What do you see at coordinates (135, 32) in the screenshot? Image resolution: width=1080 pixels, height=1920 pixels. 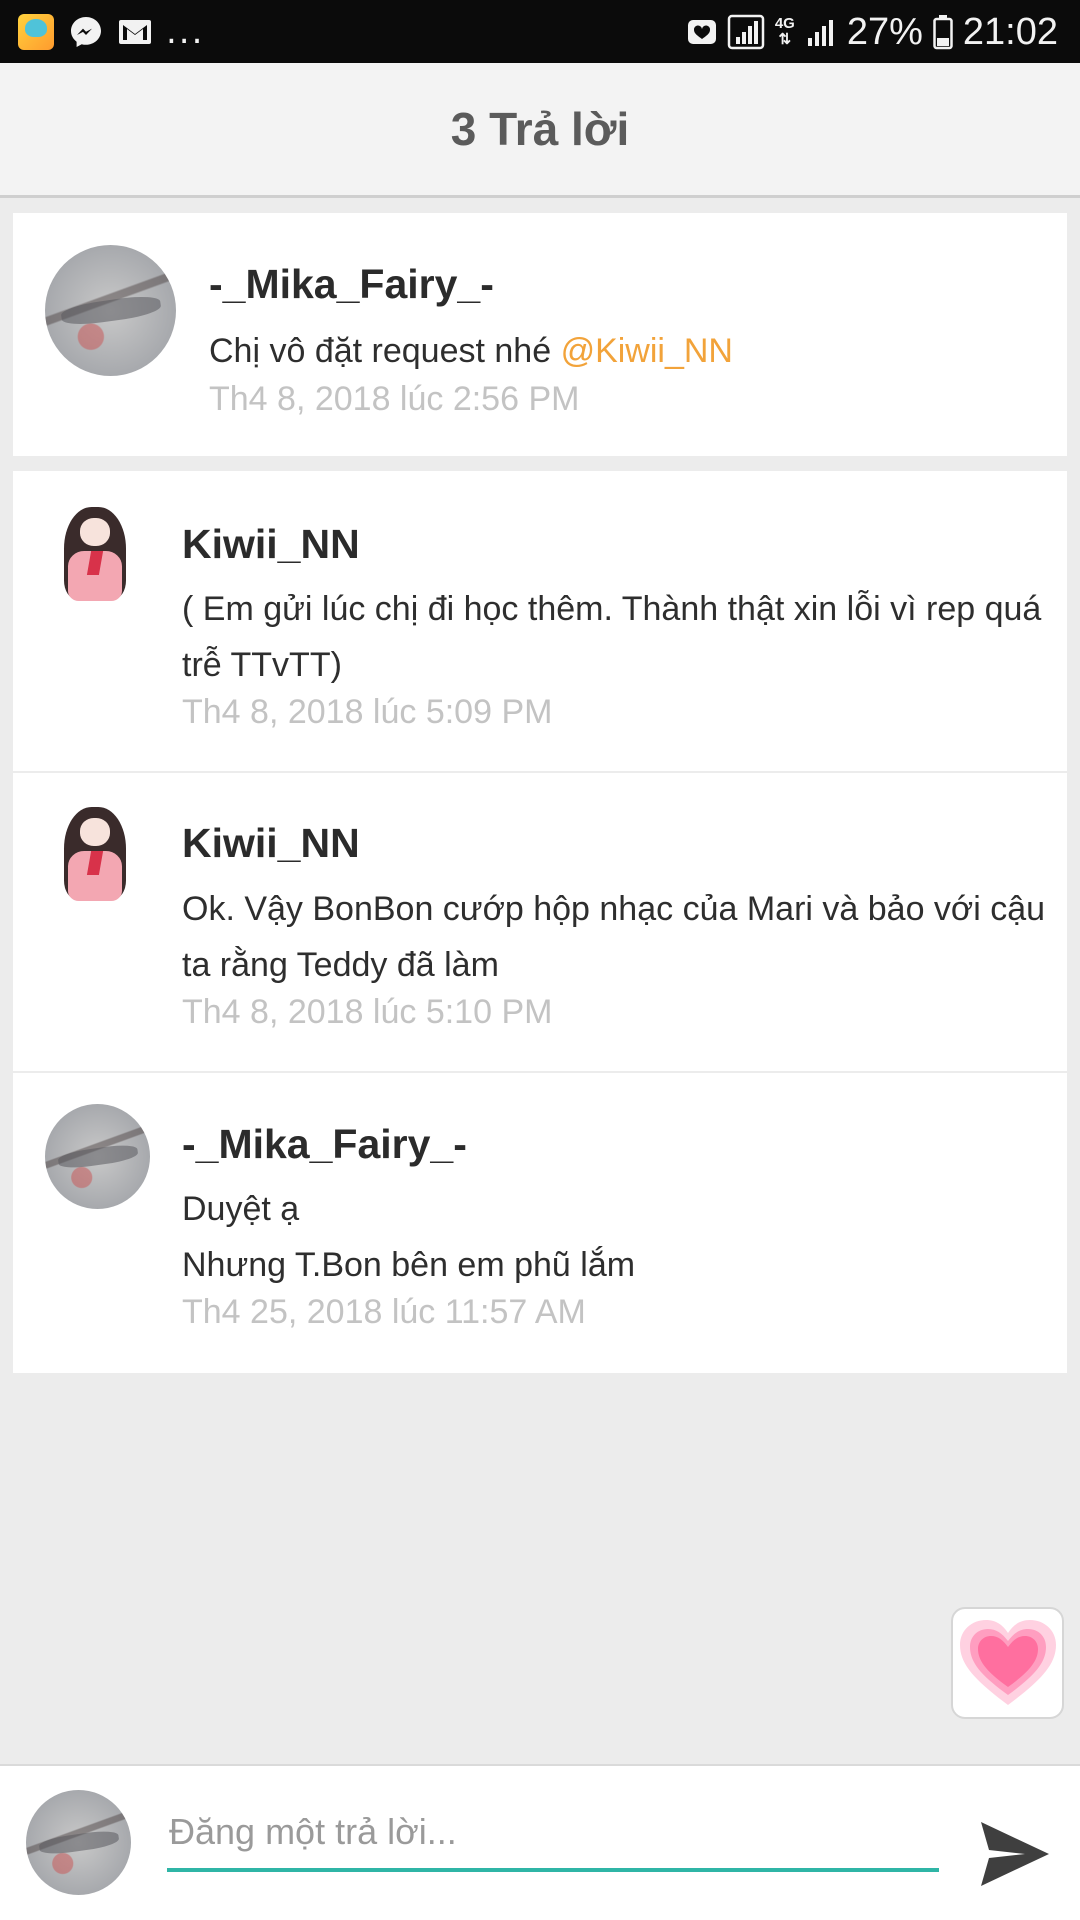 I see `mail-icon` at bounding box center [135, 32].